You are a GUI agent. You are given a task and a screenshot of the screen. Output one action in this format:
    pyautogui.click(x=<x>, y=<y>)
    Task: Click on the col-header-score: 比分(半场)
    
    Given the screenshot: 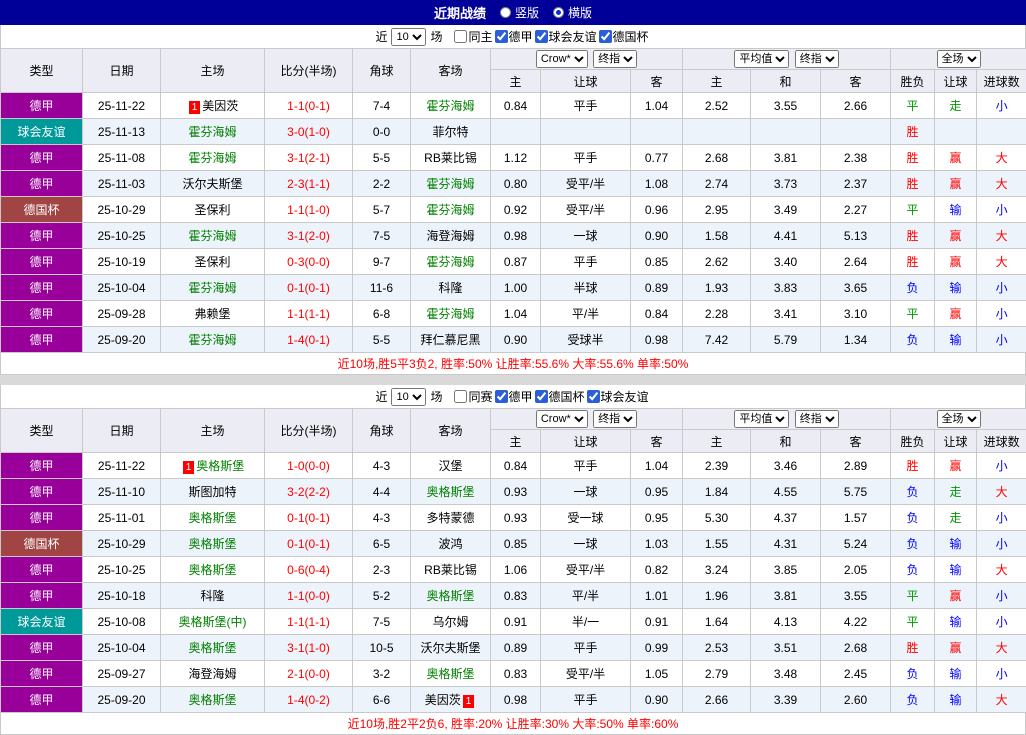 What is the action you would take?
    pyautogui.click(x=309, y=71)
    